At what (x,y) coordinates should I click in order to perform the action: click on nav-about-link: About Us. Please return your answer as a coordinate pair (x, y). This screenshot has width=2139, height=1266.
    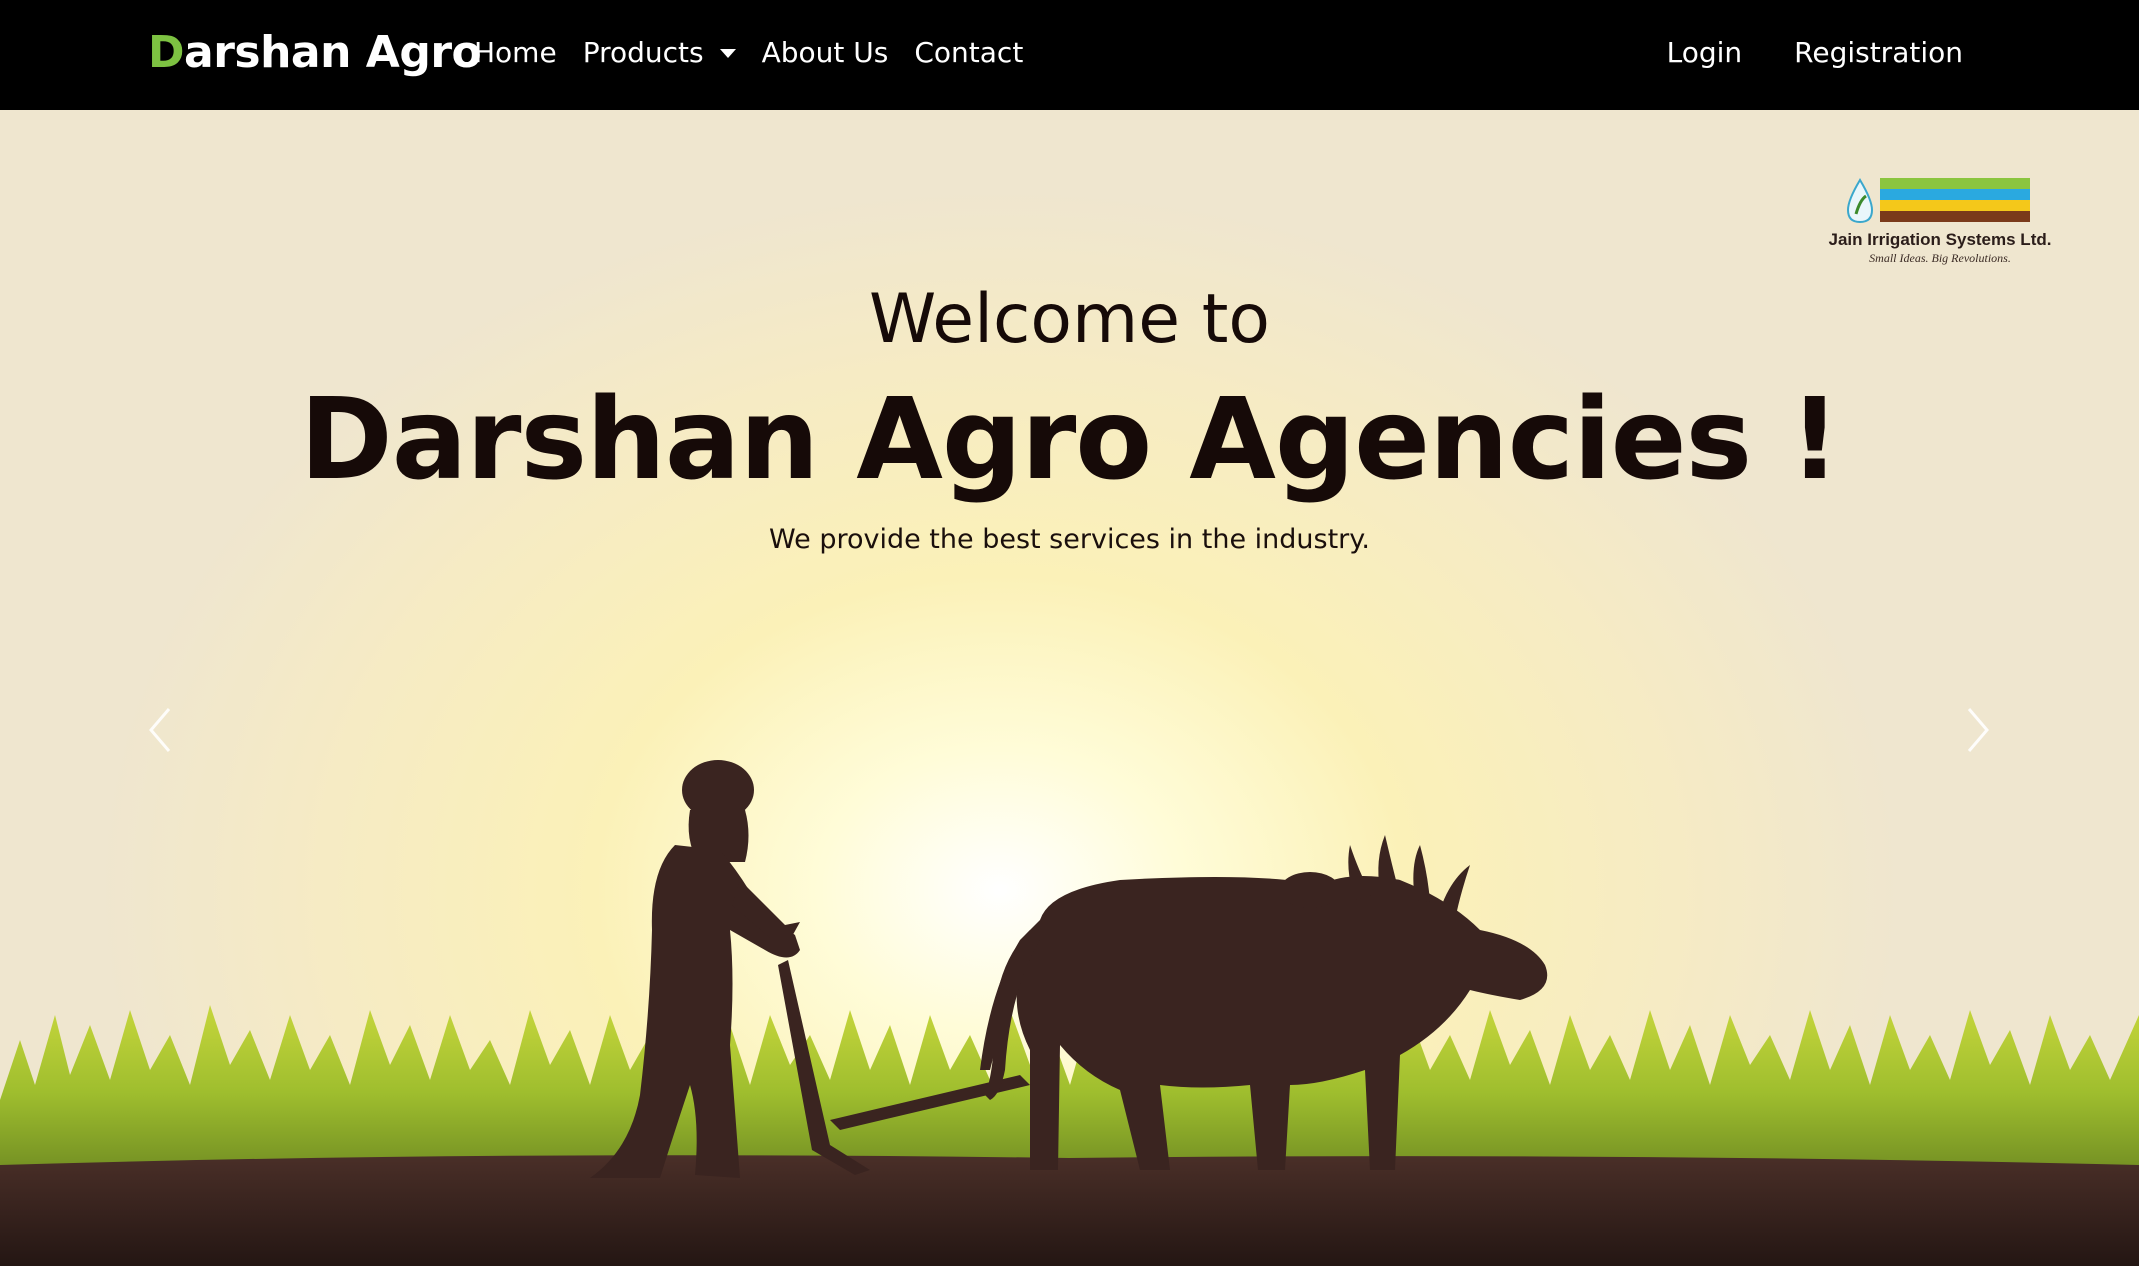
    Looking at the image, I should click on (825, 52).